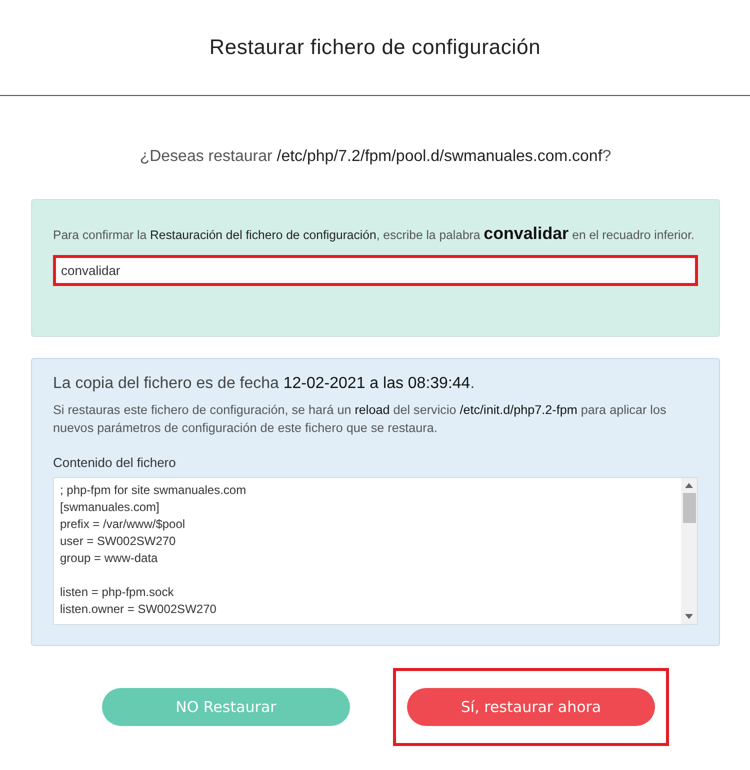  What do you see at coordinates (531, 707) in the screenshot?
I see `confirm-button: Sí, restaurar ahora` at bounding box center [531, 707].